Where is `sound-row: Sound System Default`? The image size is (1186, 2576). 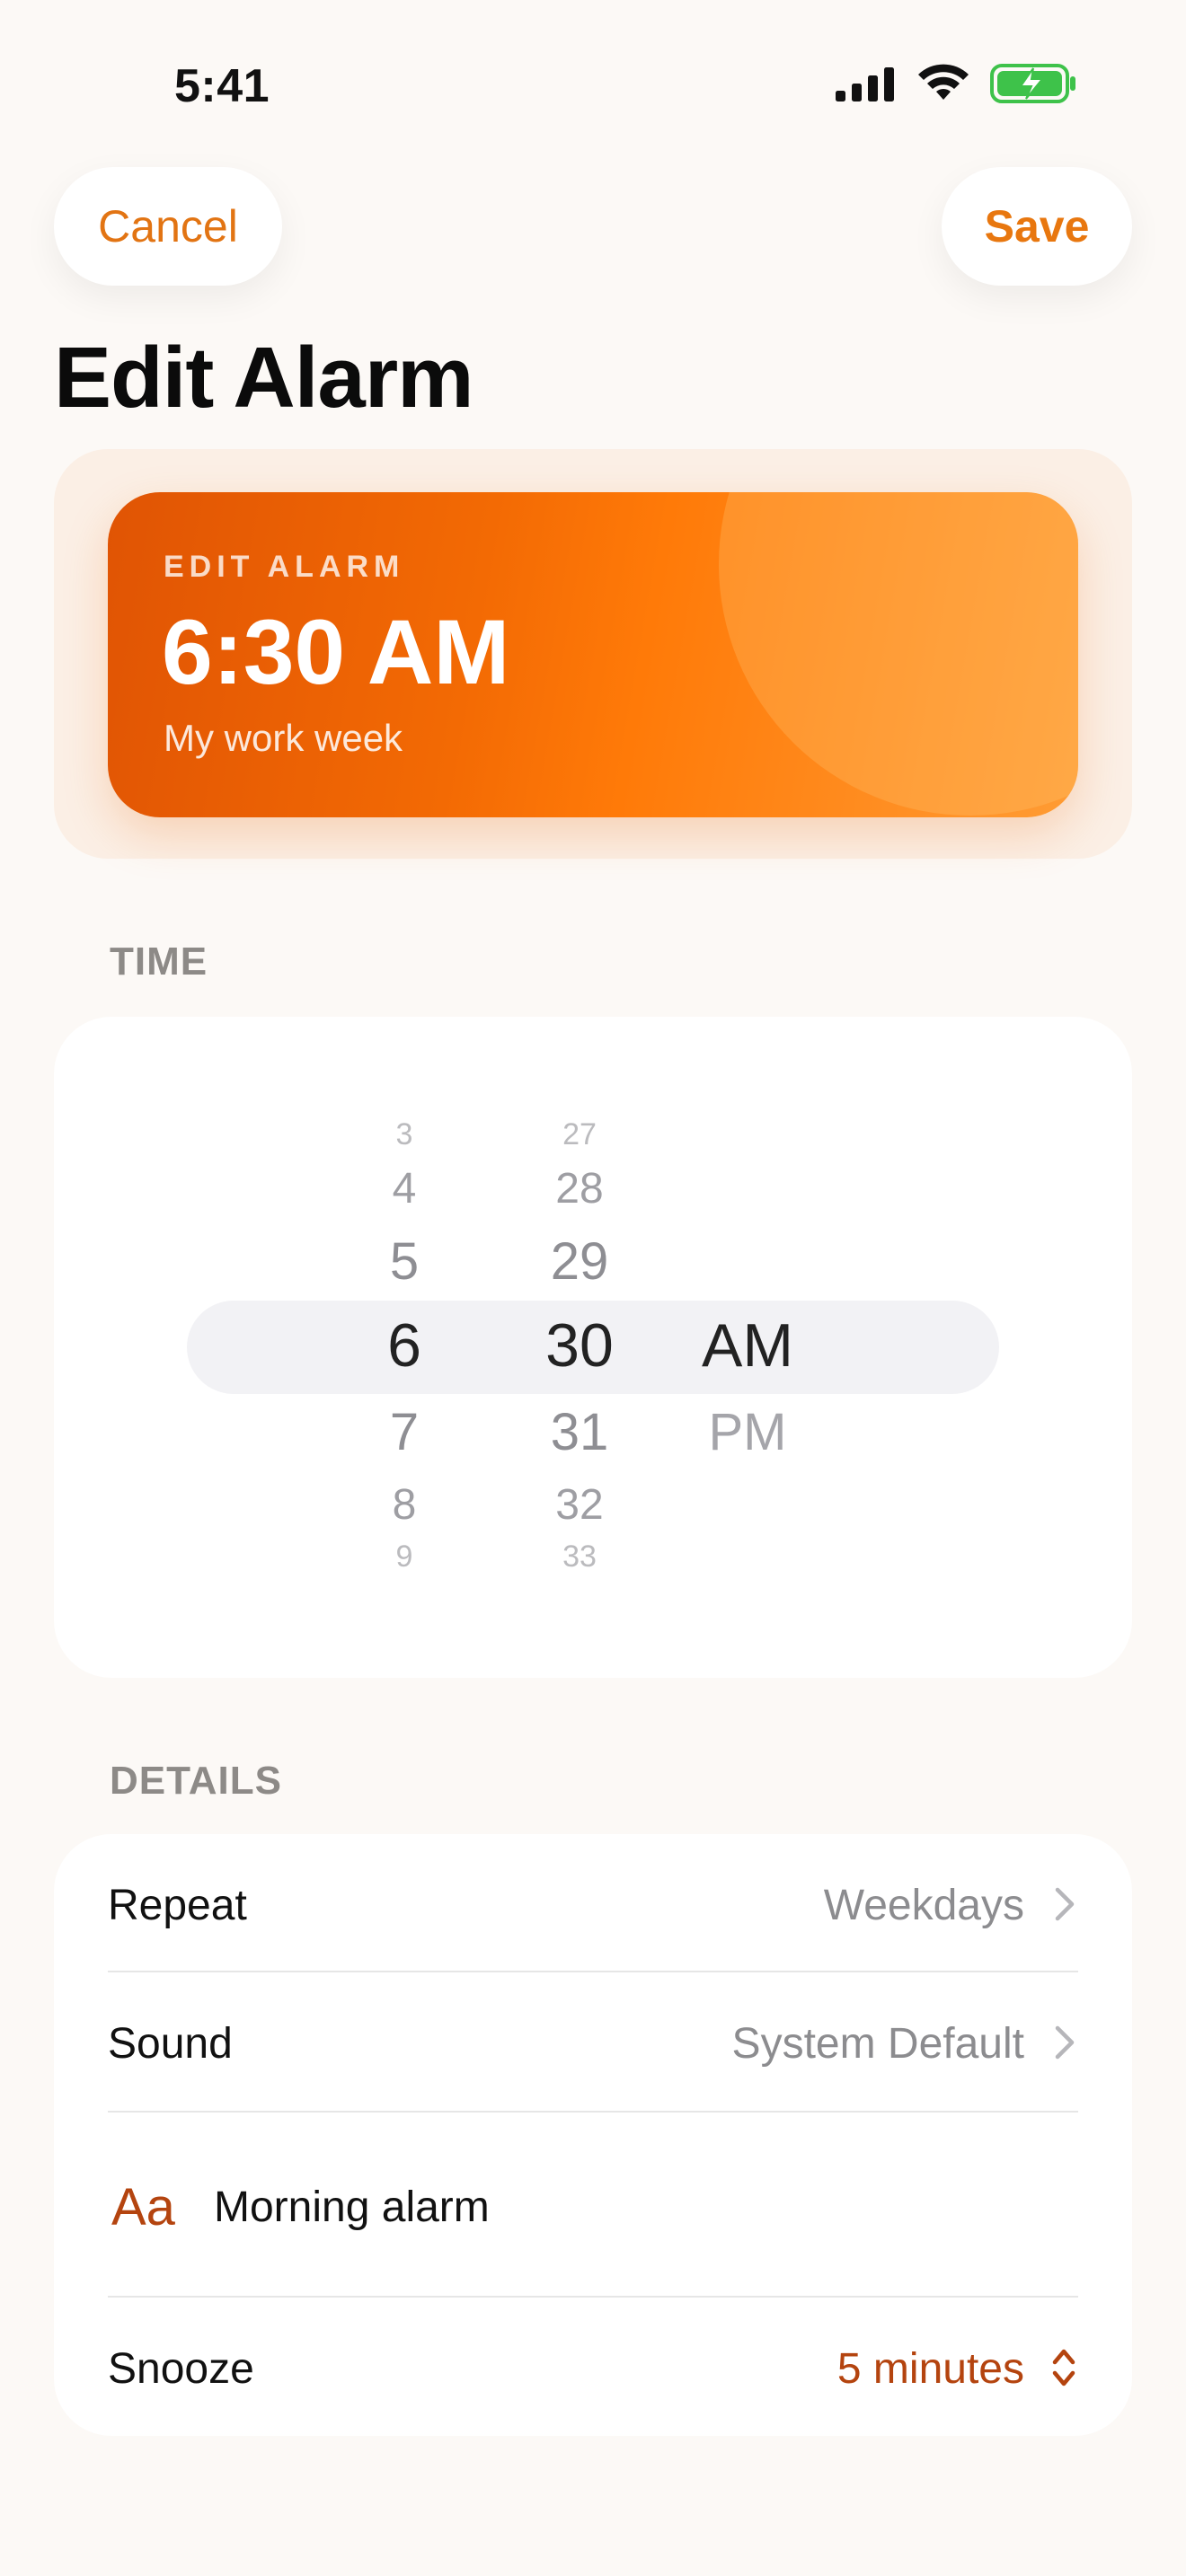
sound-row: Sound System Default is located at coordinates (593, 2041).